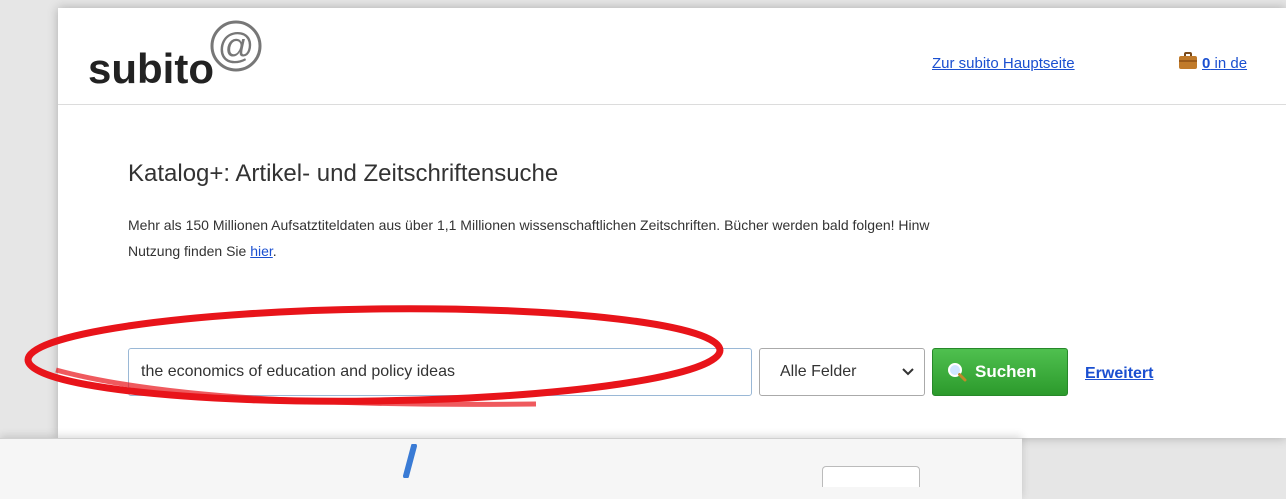 This screenshot has width=1286, height=499. I want to click on cart-count: 0, so click(1206, 63).